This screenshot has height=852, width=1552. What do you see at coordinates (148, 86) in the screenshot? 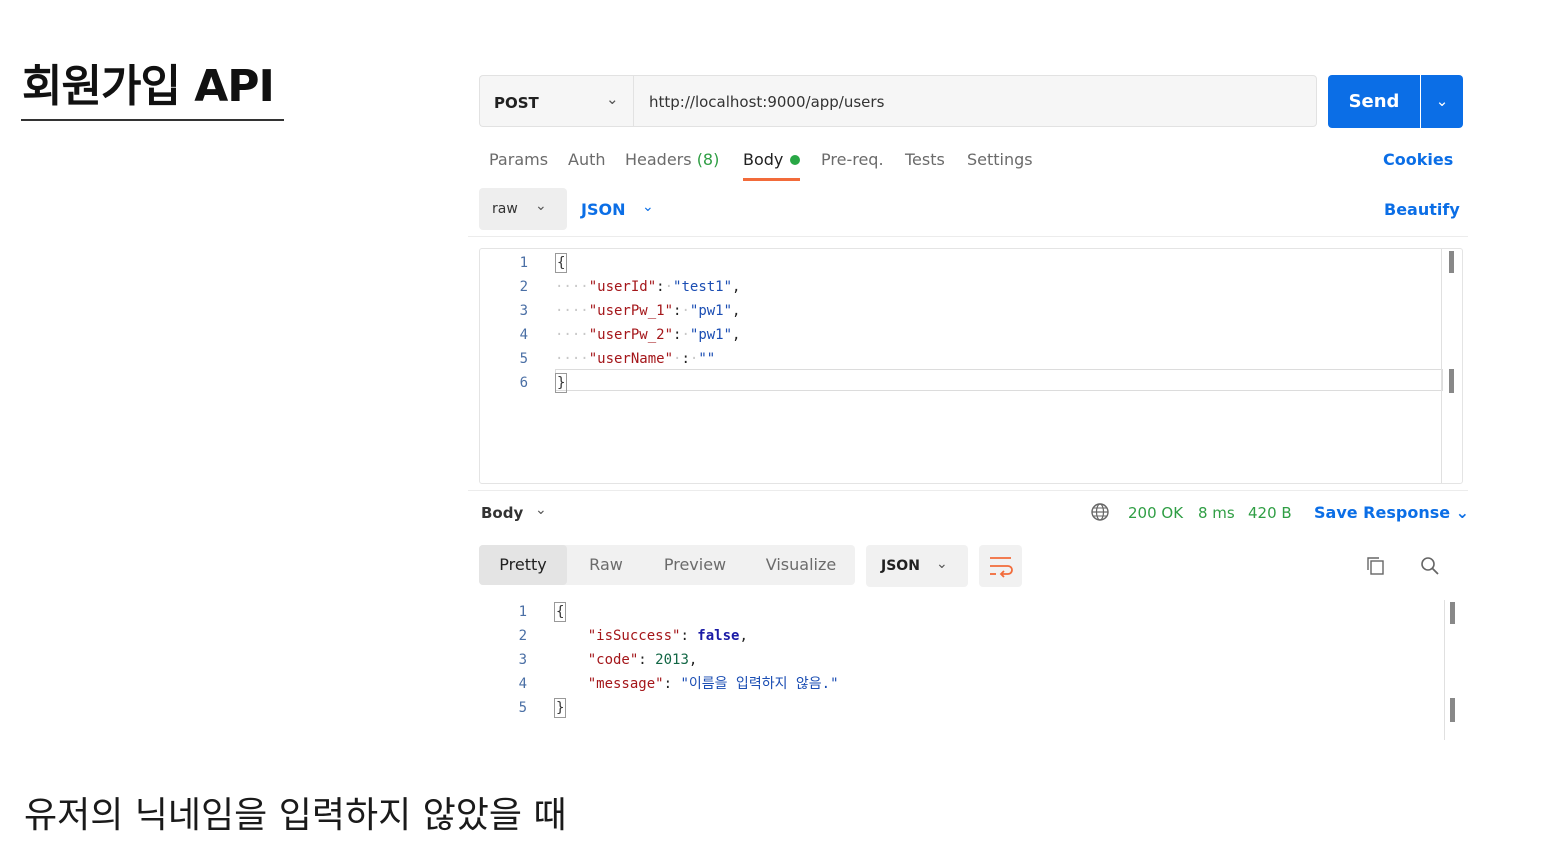
I see `slide-title: 회원가입 API` at bounding box center [148, 86].